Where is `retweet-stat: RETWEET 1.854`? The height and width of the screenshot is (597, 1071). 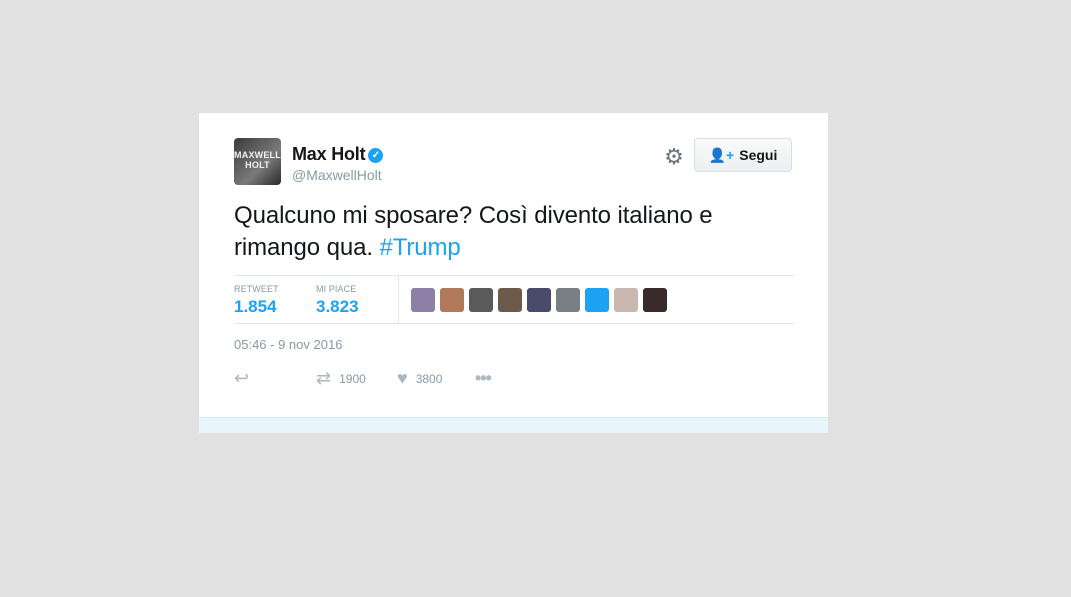 retweet-stat: RETWEET 1.854 is located at coordinates (256, 300).